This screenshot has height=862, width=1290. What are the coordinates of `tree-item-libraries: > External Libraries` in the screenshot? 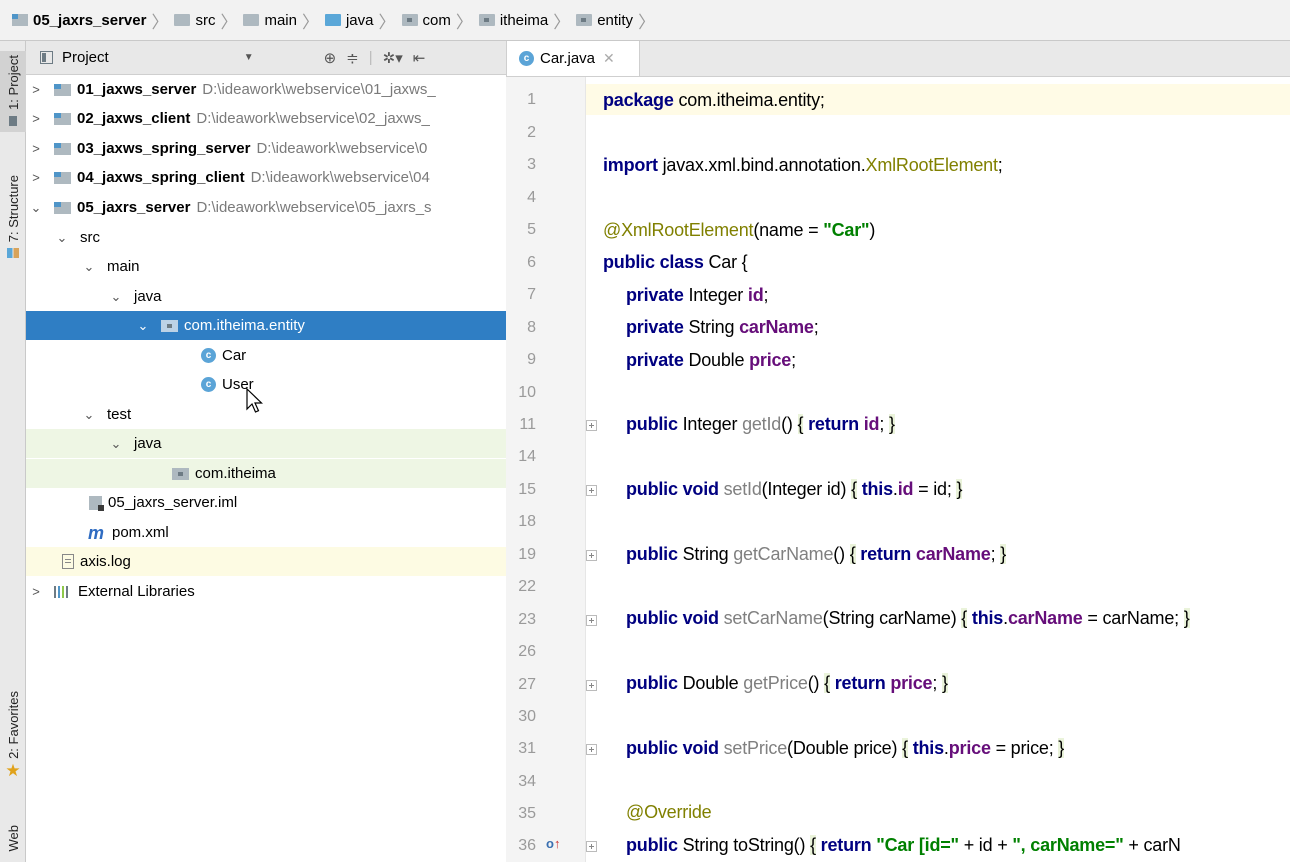 It's located at (266, 591).